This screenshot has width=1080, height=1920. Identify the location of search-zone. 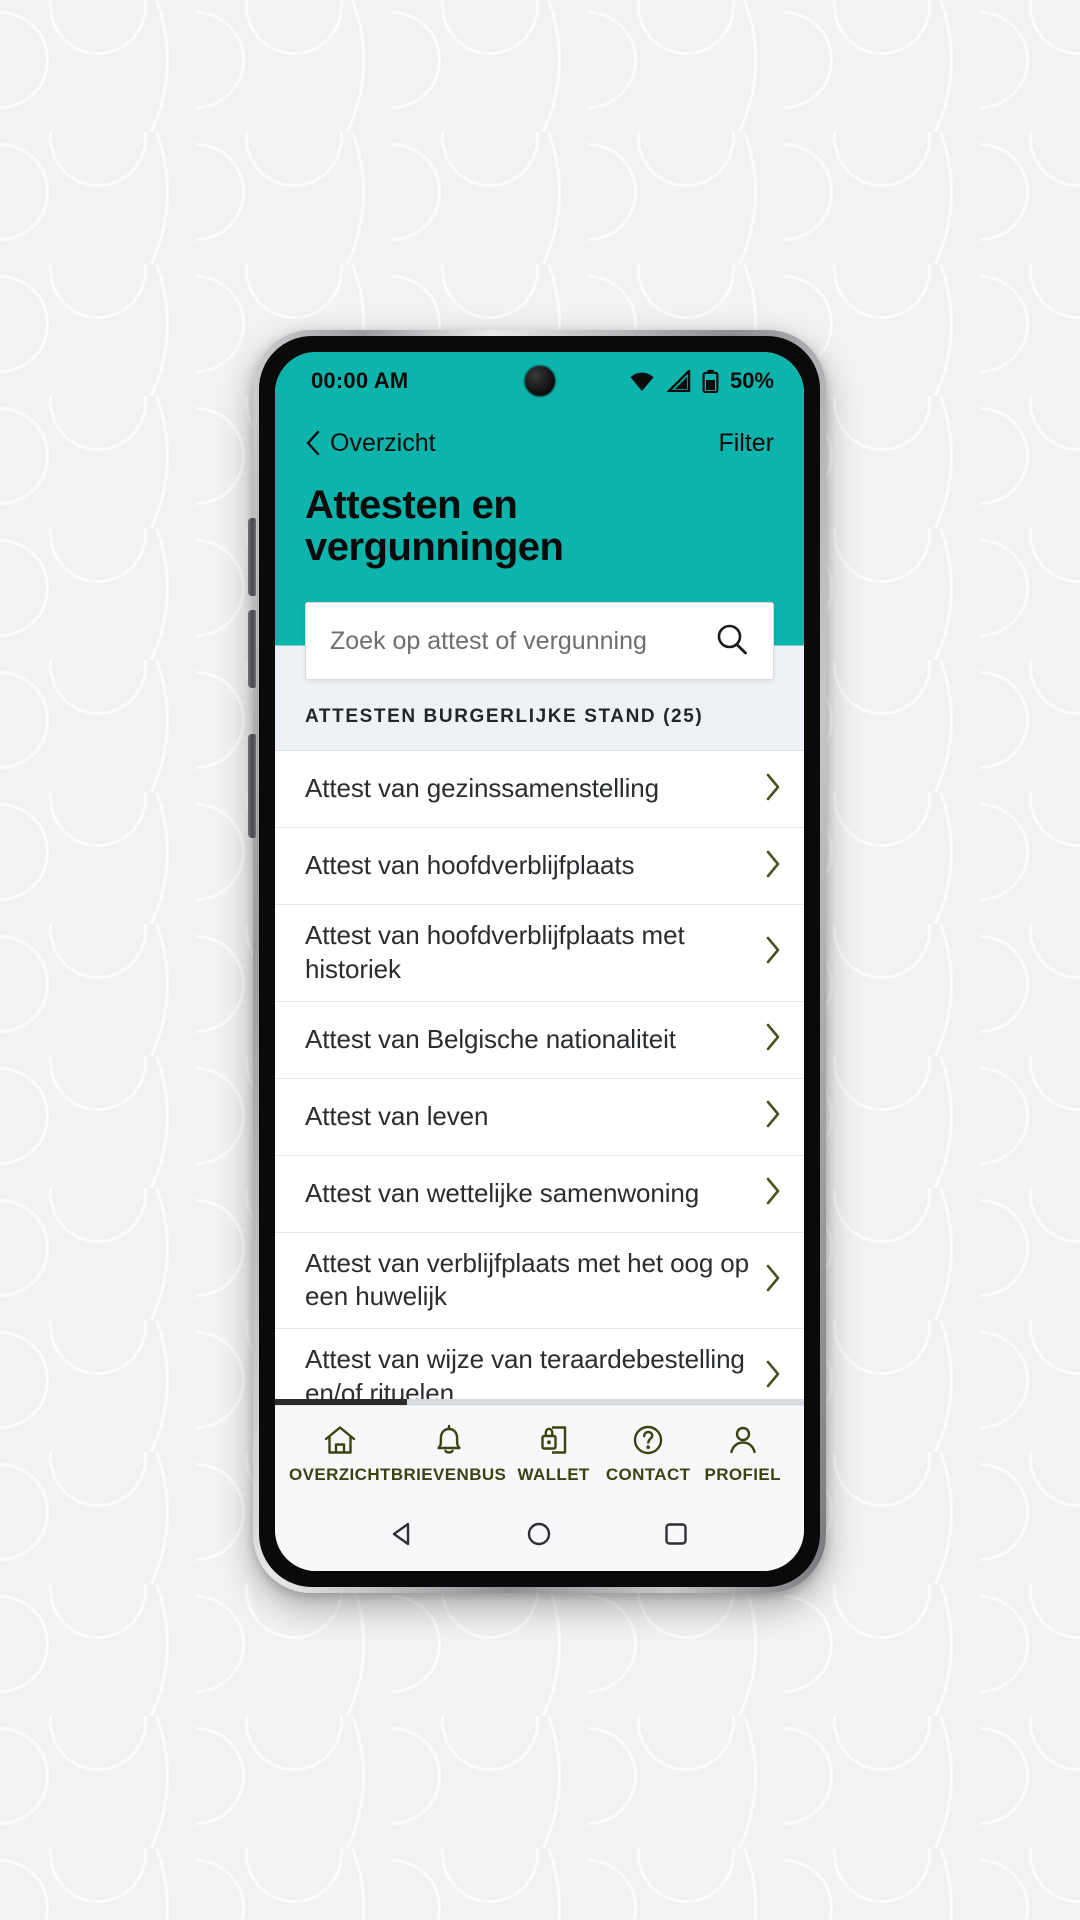
(539, 641).